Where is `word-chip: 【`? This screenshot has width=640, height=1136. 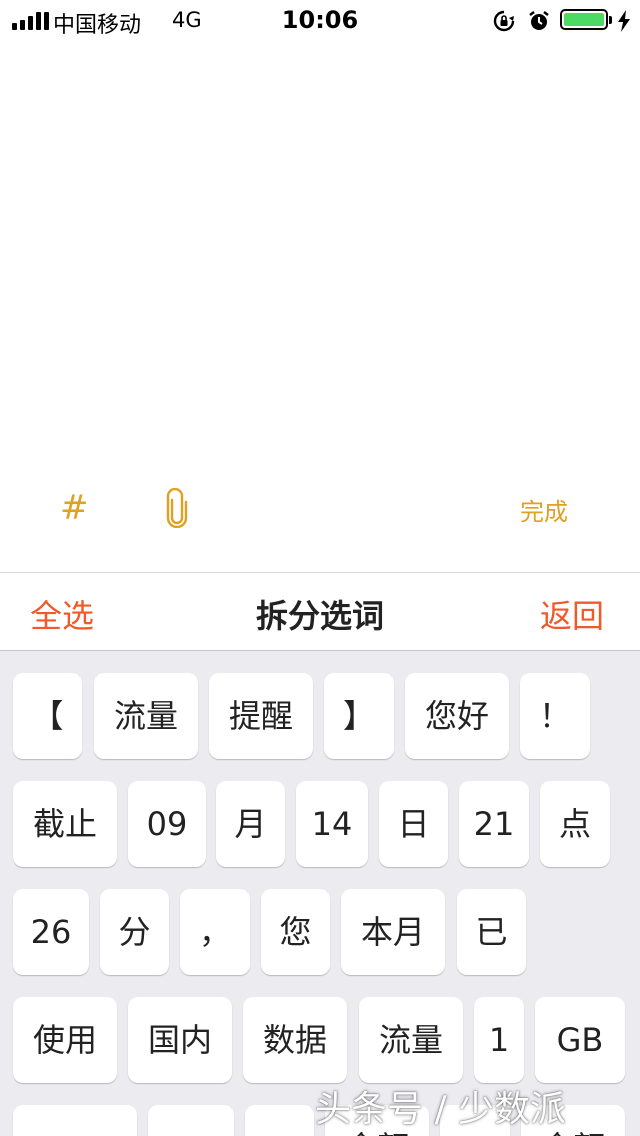
word-chip: 【 is located at coordinates (47, 716).